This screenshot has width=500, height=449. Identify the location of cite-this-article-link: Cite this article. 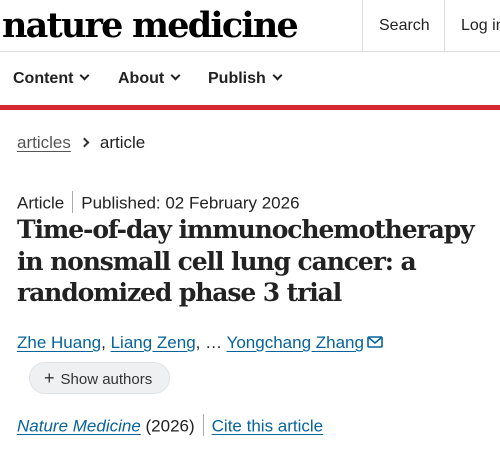
(267, 425).